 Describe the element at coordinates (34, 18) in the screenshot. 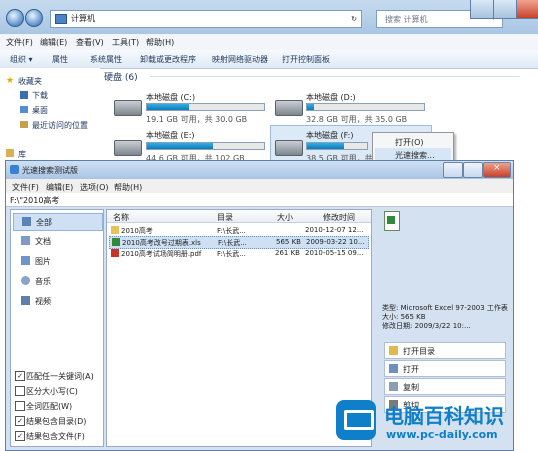

I see `forward-button` at that location.